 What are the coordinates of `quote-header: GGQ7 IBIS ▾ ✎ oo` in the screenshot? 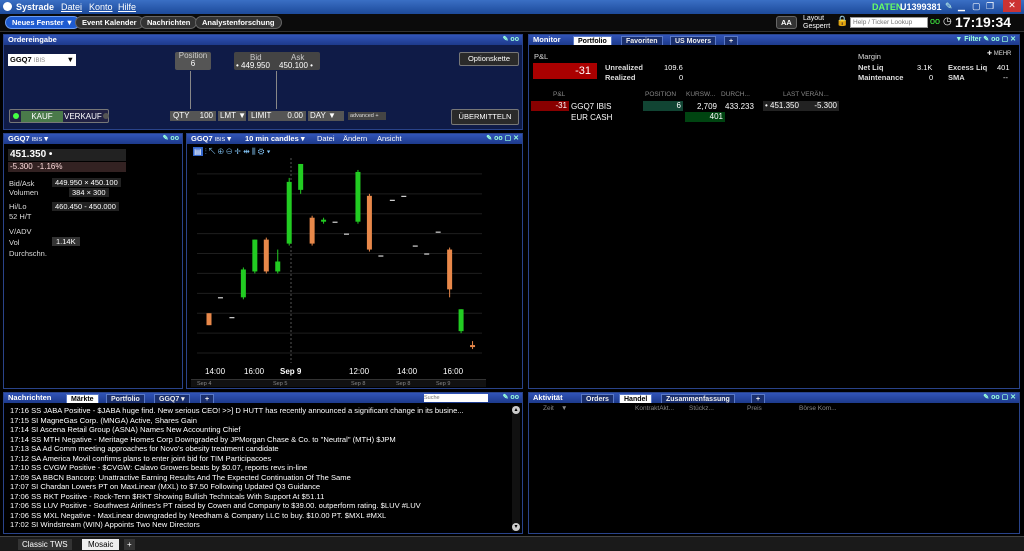 It's located at (93, 139).